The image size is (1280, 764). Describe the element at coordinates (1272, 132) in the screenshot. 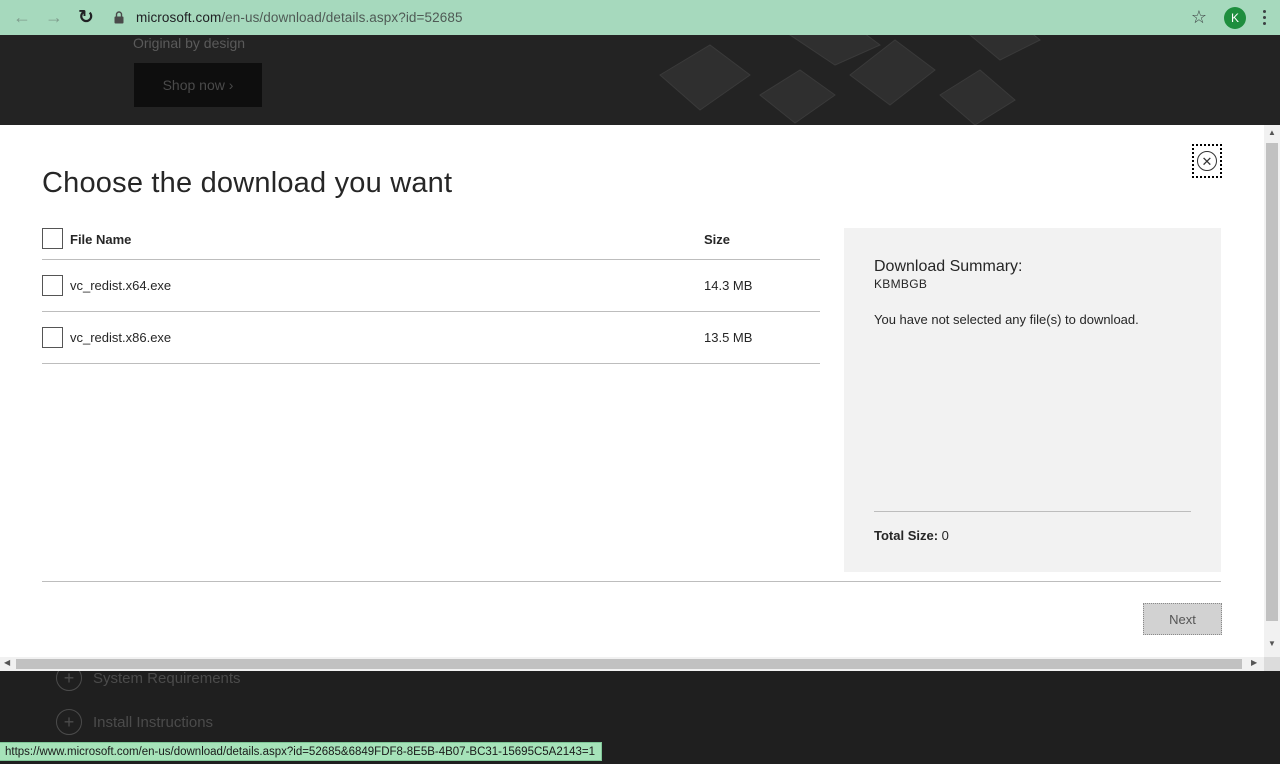

I see `scroll-up-icon: ▲` at that location.